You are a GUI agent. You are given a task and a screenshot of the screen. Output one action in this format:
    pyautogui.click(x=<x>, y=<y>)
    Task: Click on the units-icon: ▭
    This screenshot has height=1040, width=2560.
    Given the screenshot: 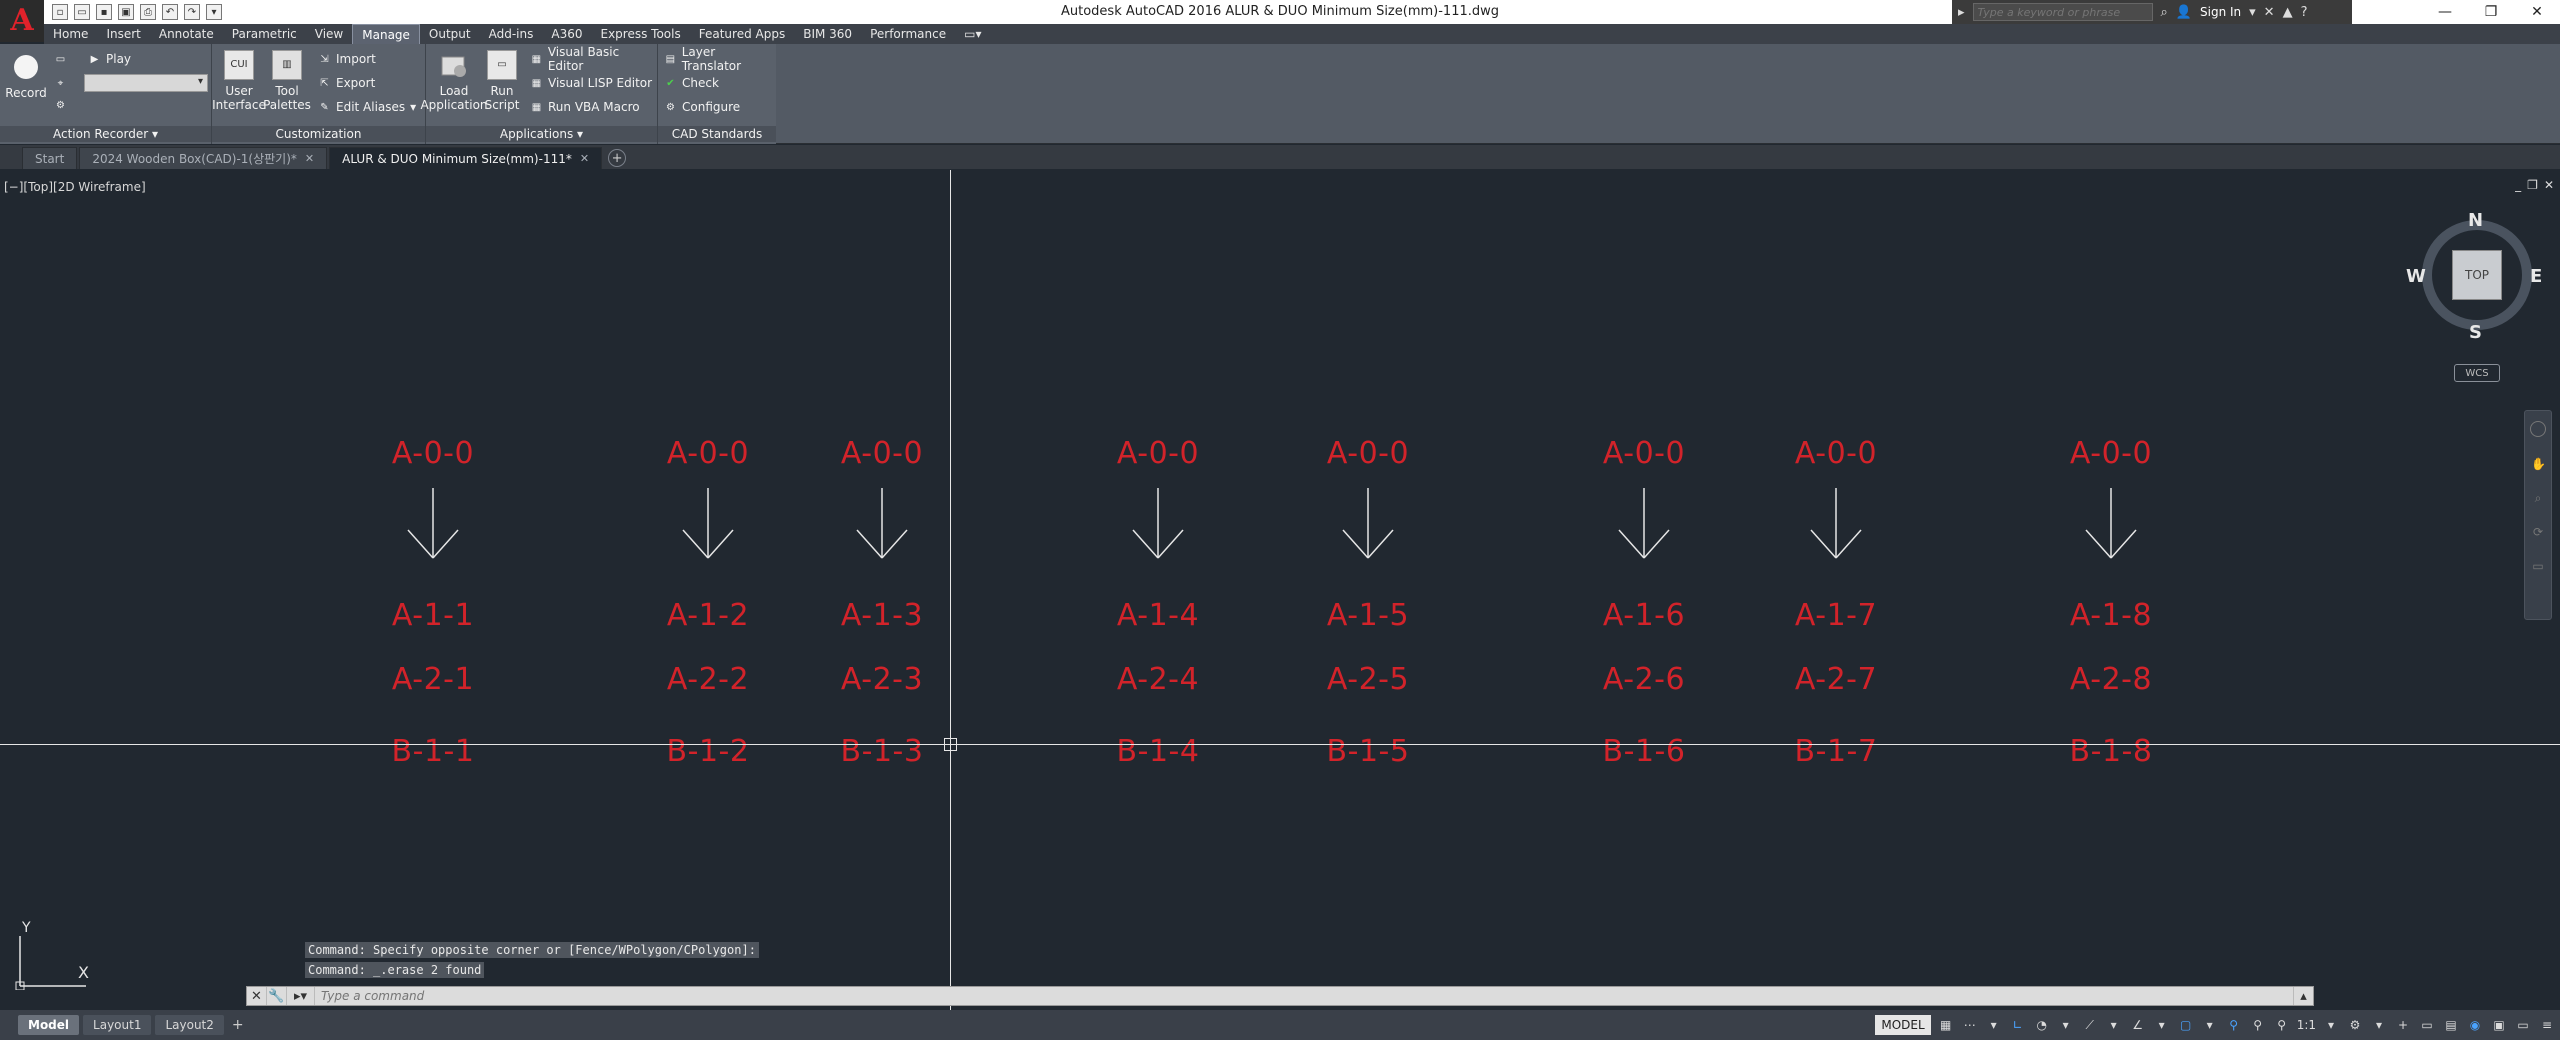 What is the action you would take?
    pyautogui.click(x=2427, y=1025)
    